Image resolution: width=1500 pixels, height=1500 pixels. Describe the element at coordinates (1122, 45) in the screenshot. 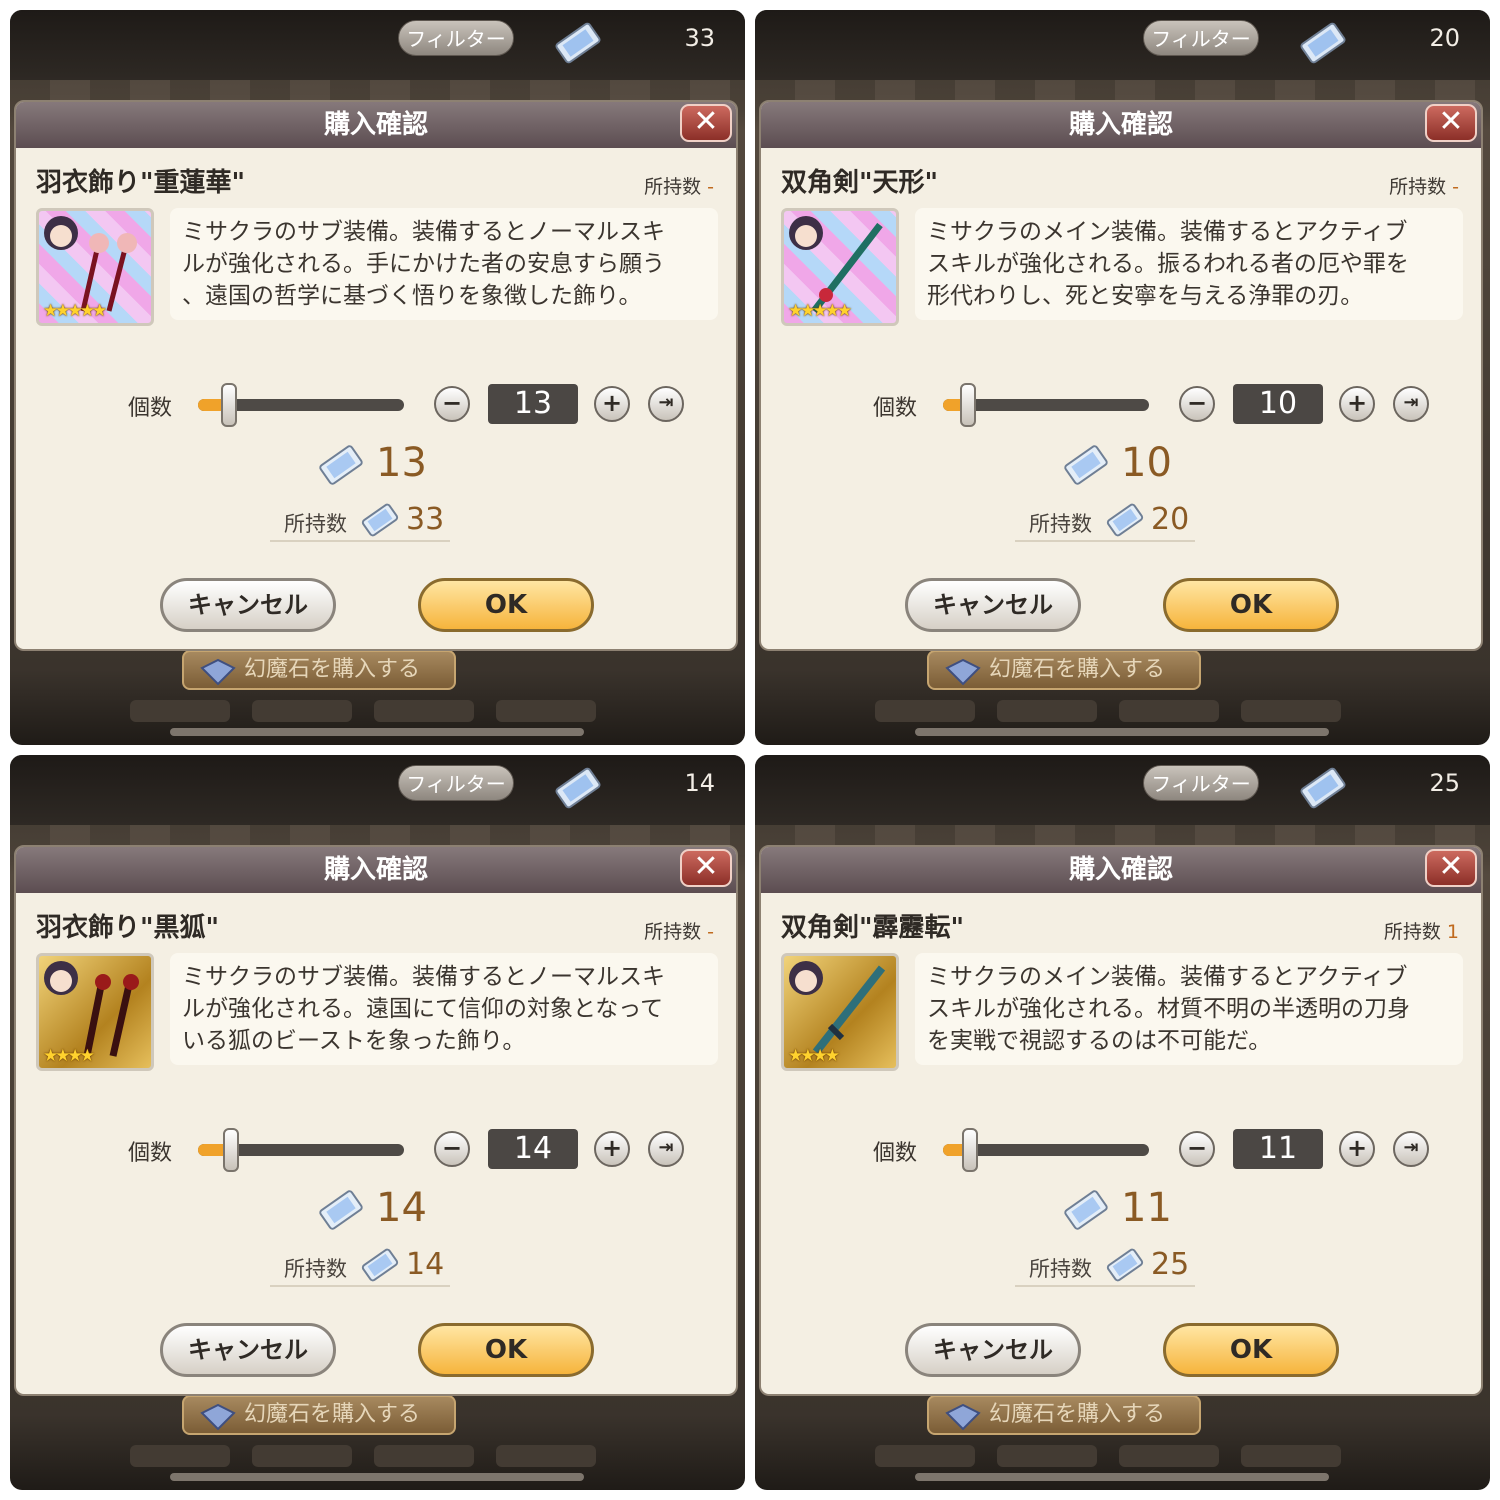

I see `top-bar` at that location.